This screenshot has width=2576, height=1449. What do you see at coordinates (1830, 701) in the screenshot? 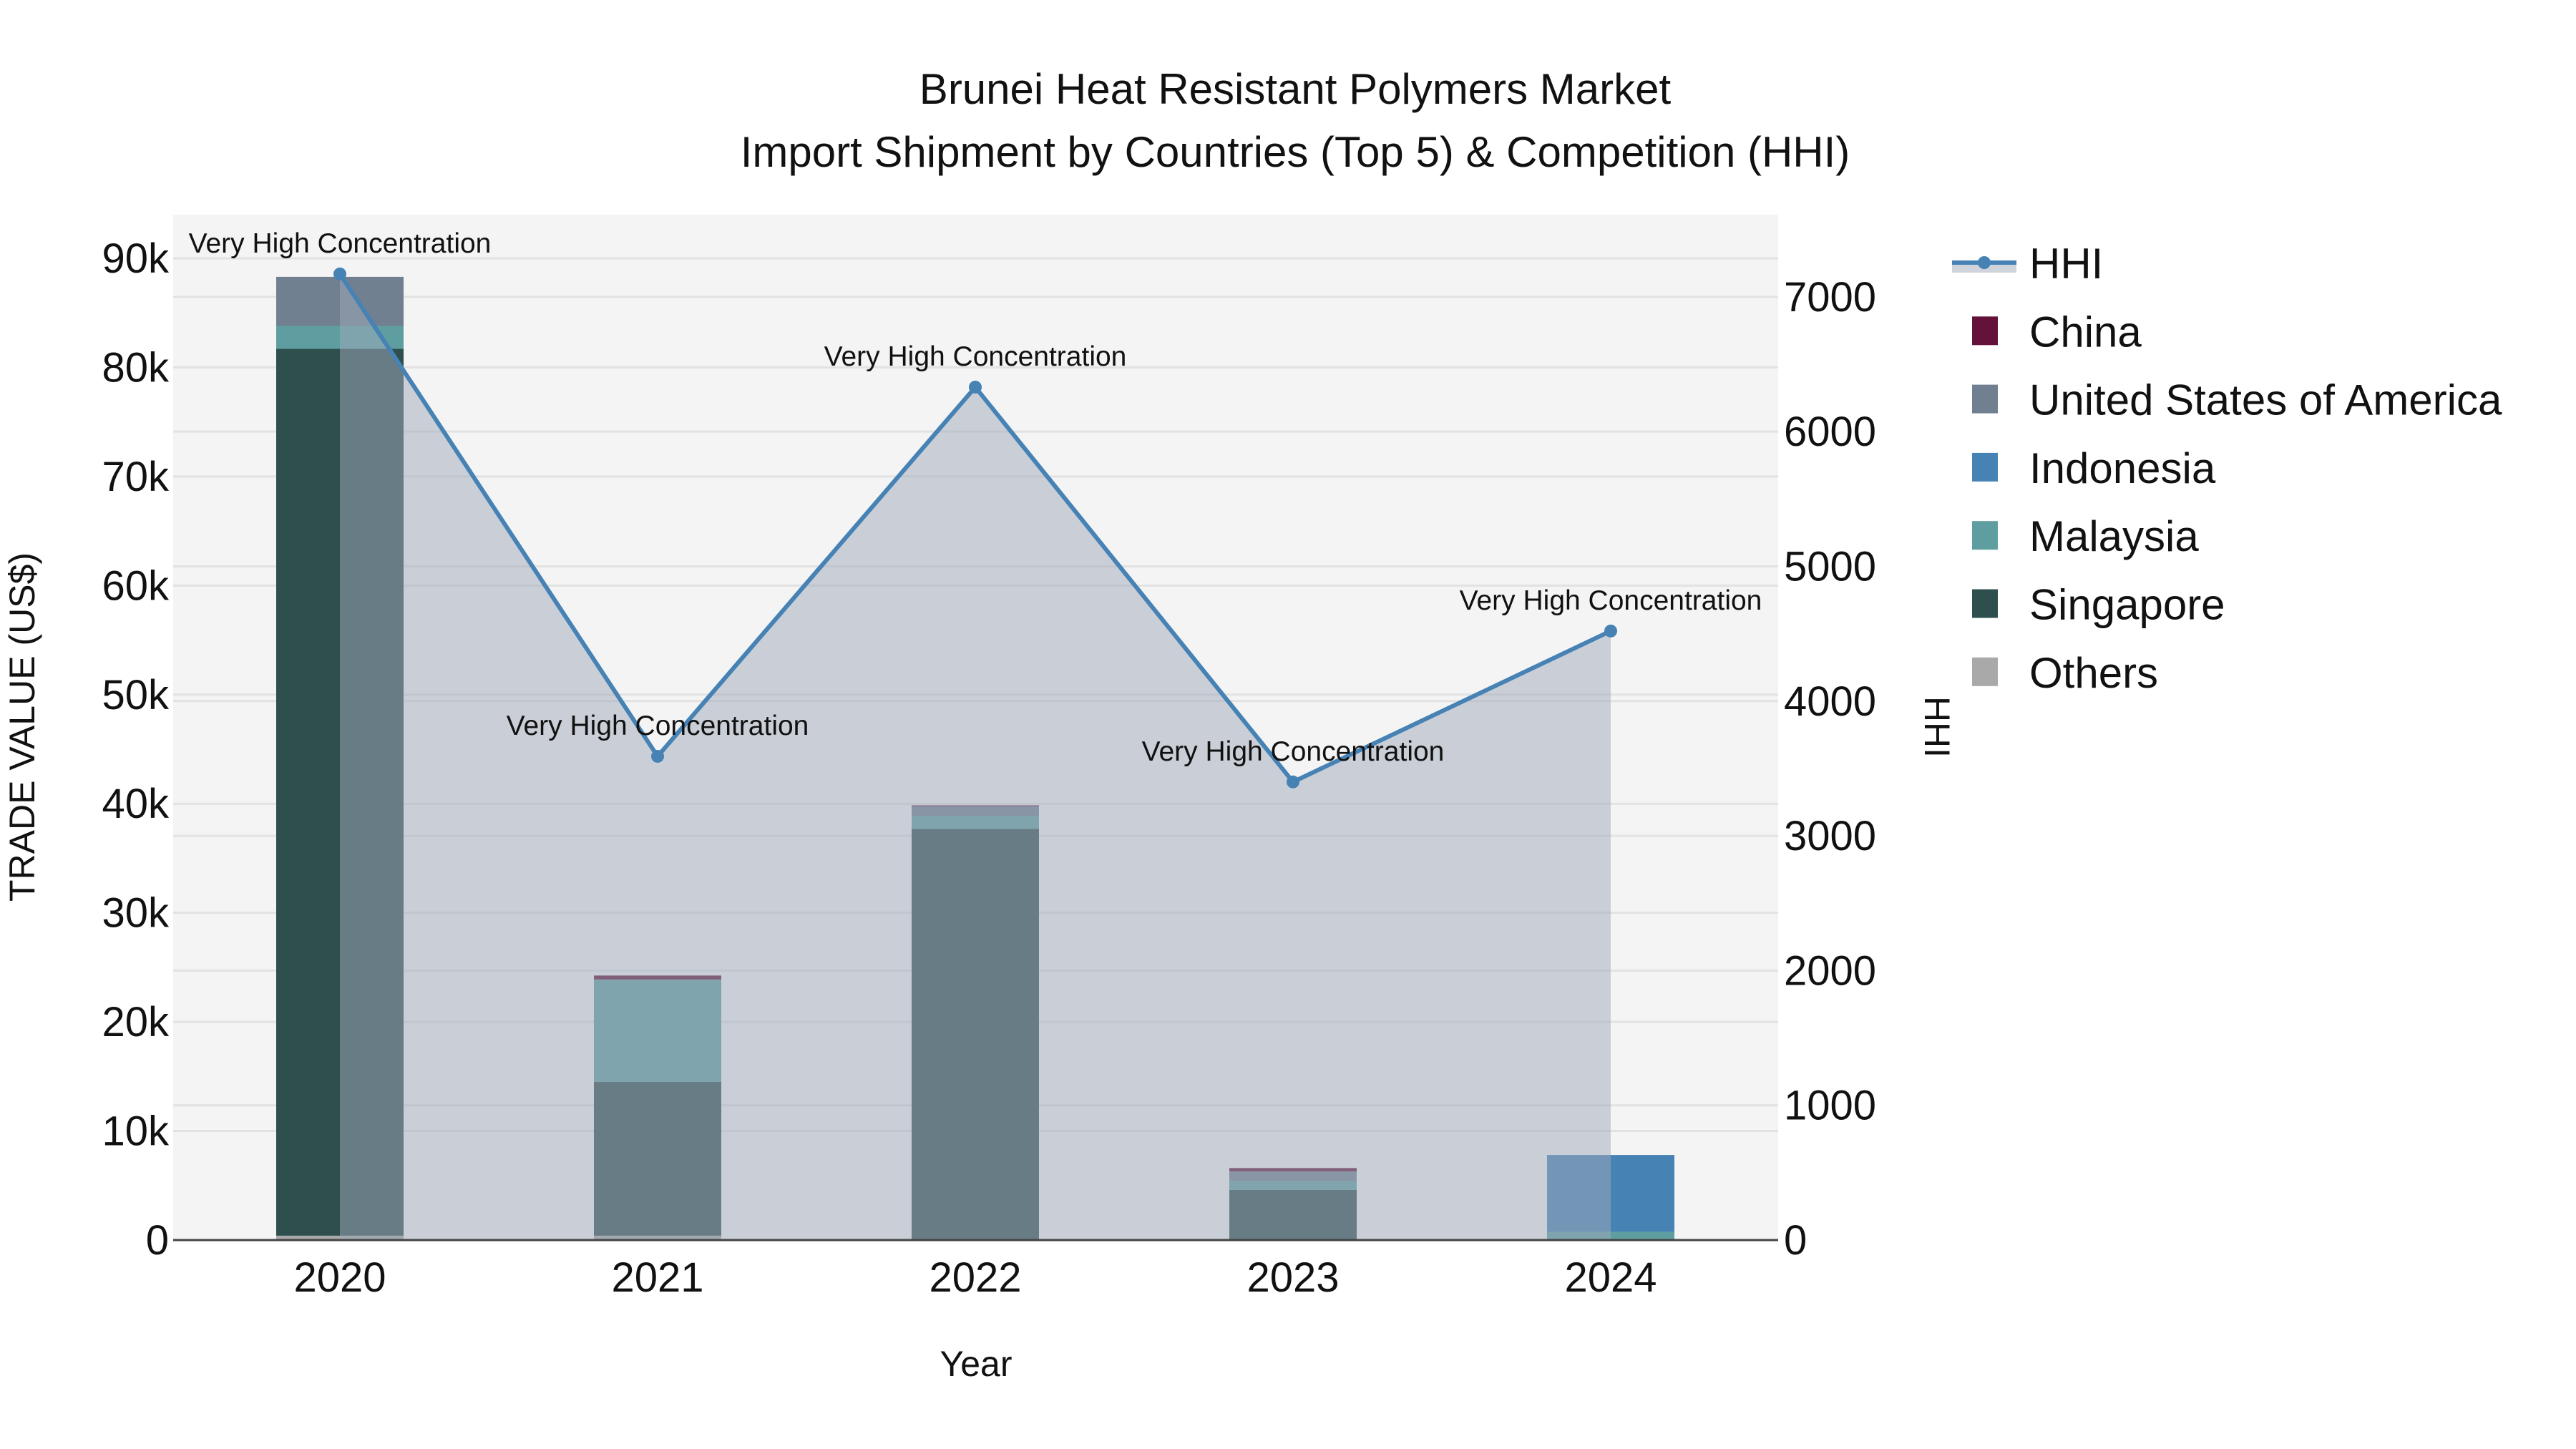
I see `y2-tick-label: 4000` at bounding box center [1830, 701].